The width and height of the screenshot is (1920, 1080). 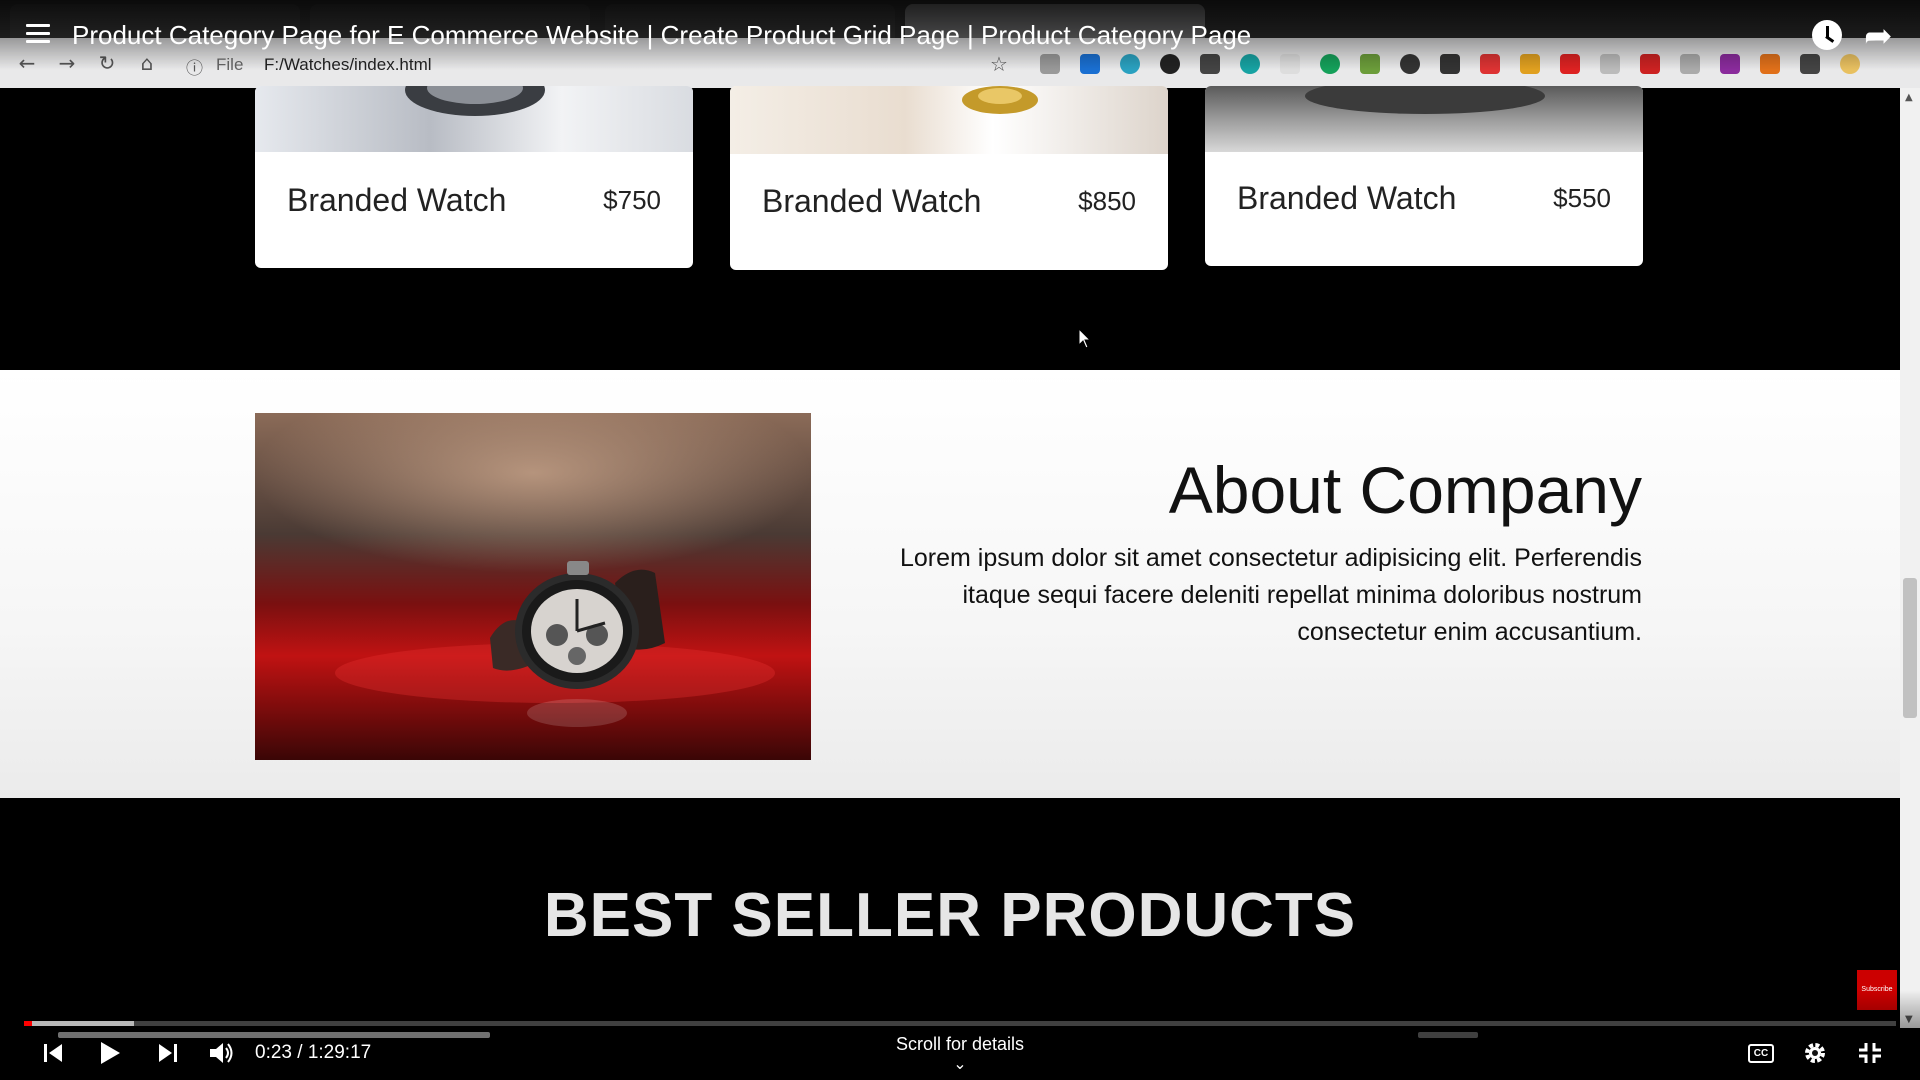 I want to click on exit-fullscreen-icon, so click(x=1870, y=1053).